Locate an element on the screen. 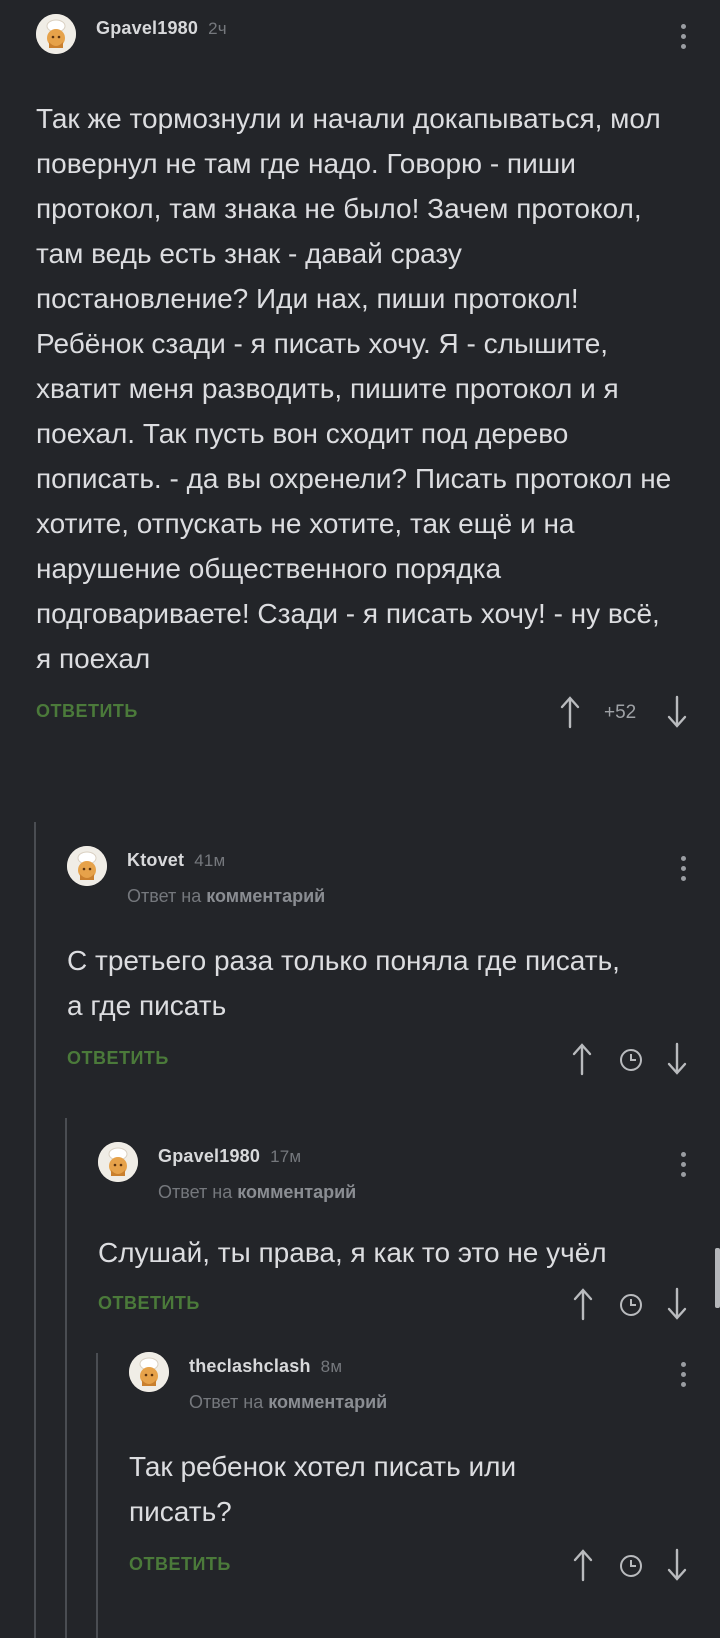 This screenshot has width=720, height=1638. author-name: Gpavel1980 2ч is located at coordinates (161, 28).